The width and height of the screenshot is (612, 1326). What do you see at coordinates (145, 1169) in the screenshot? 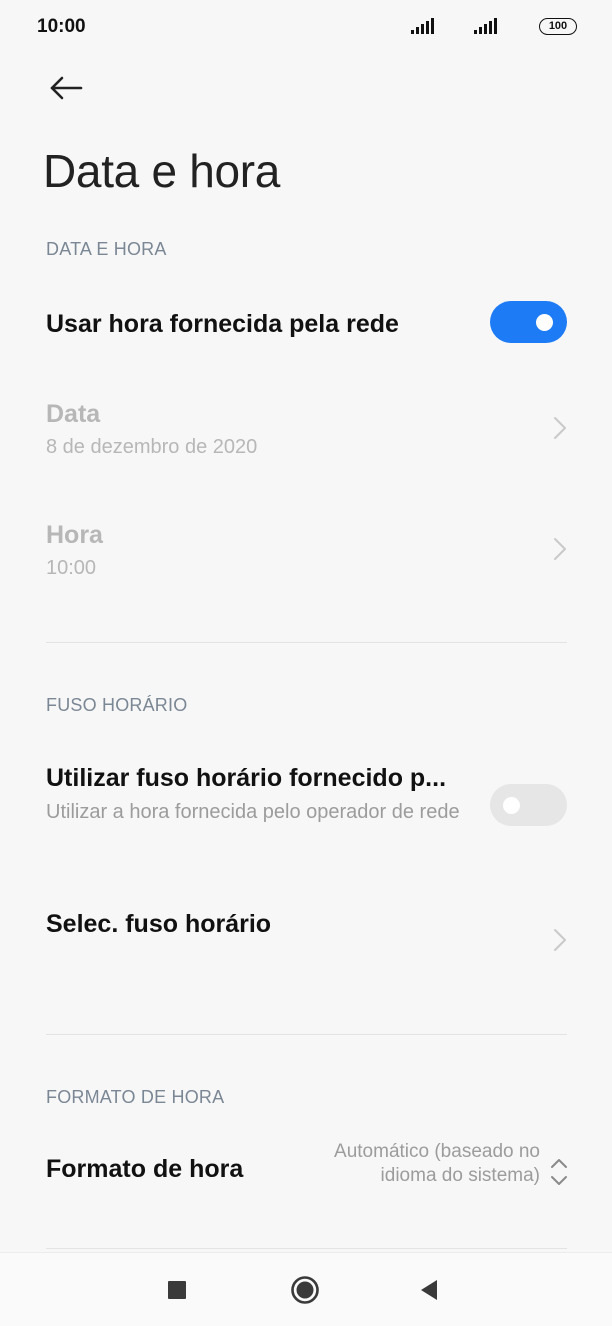
I see `time-format-label: Formato de hora` at bounding box center [145, 1169].